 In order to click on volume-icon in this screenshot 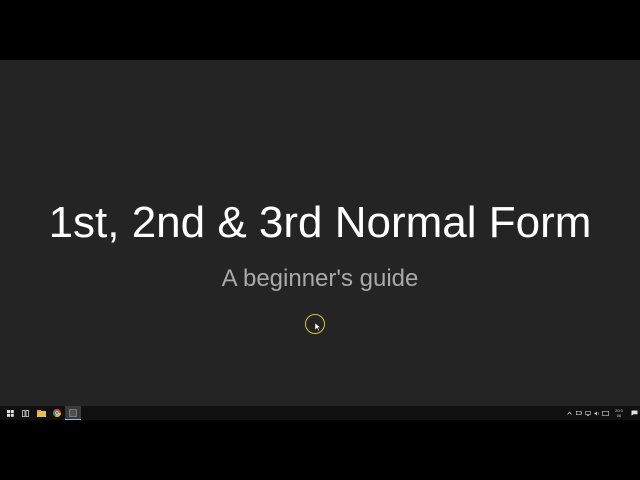, I will do `click(596, 413)`.